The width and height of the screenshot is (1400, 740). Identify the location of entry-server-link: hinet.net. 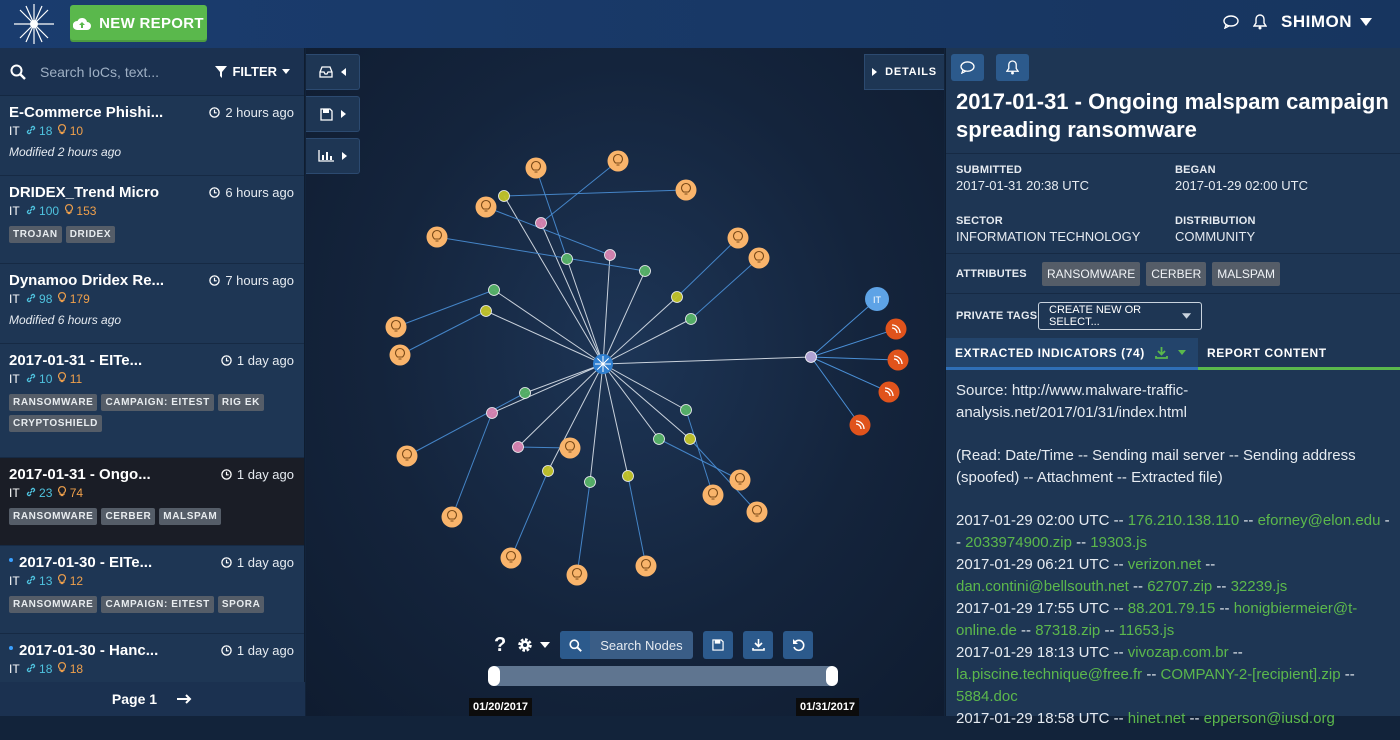
(1157, 718).